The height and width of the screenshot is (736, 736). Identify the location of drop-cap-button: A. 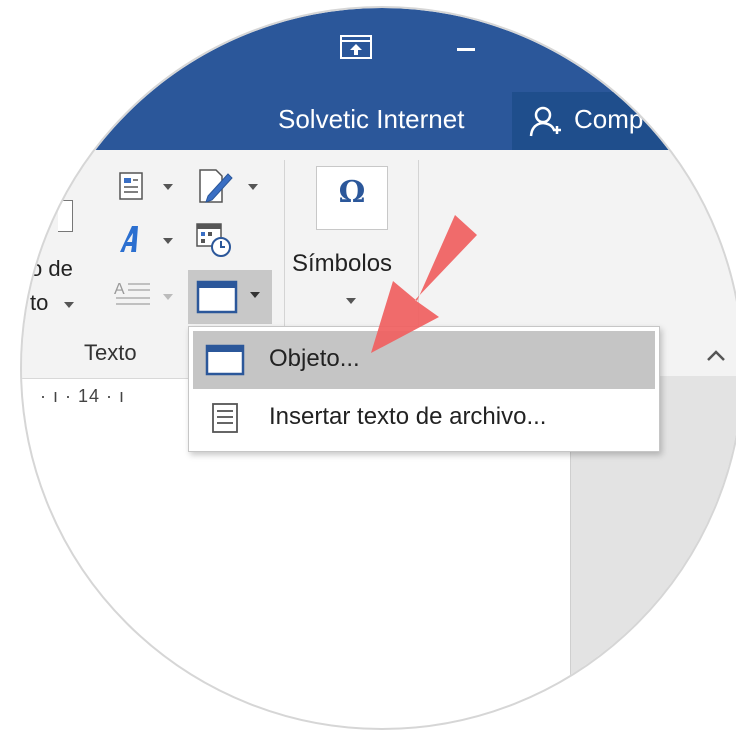
(132, 296).